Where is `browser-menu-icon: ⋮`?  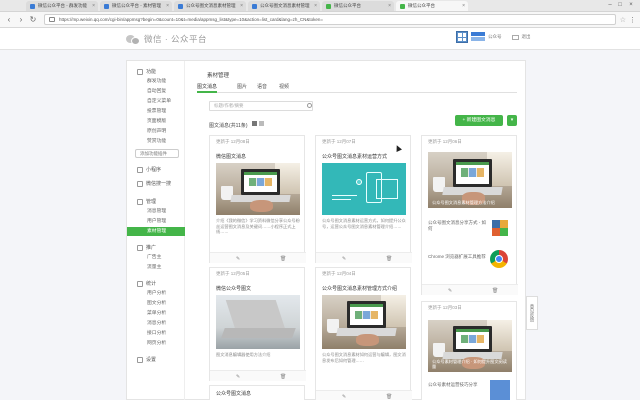
browser-menu-icon: ⋮ is located at coordinates (632, 20).